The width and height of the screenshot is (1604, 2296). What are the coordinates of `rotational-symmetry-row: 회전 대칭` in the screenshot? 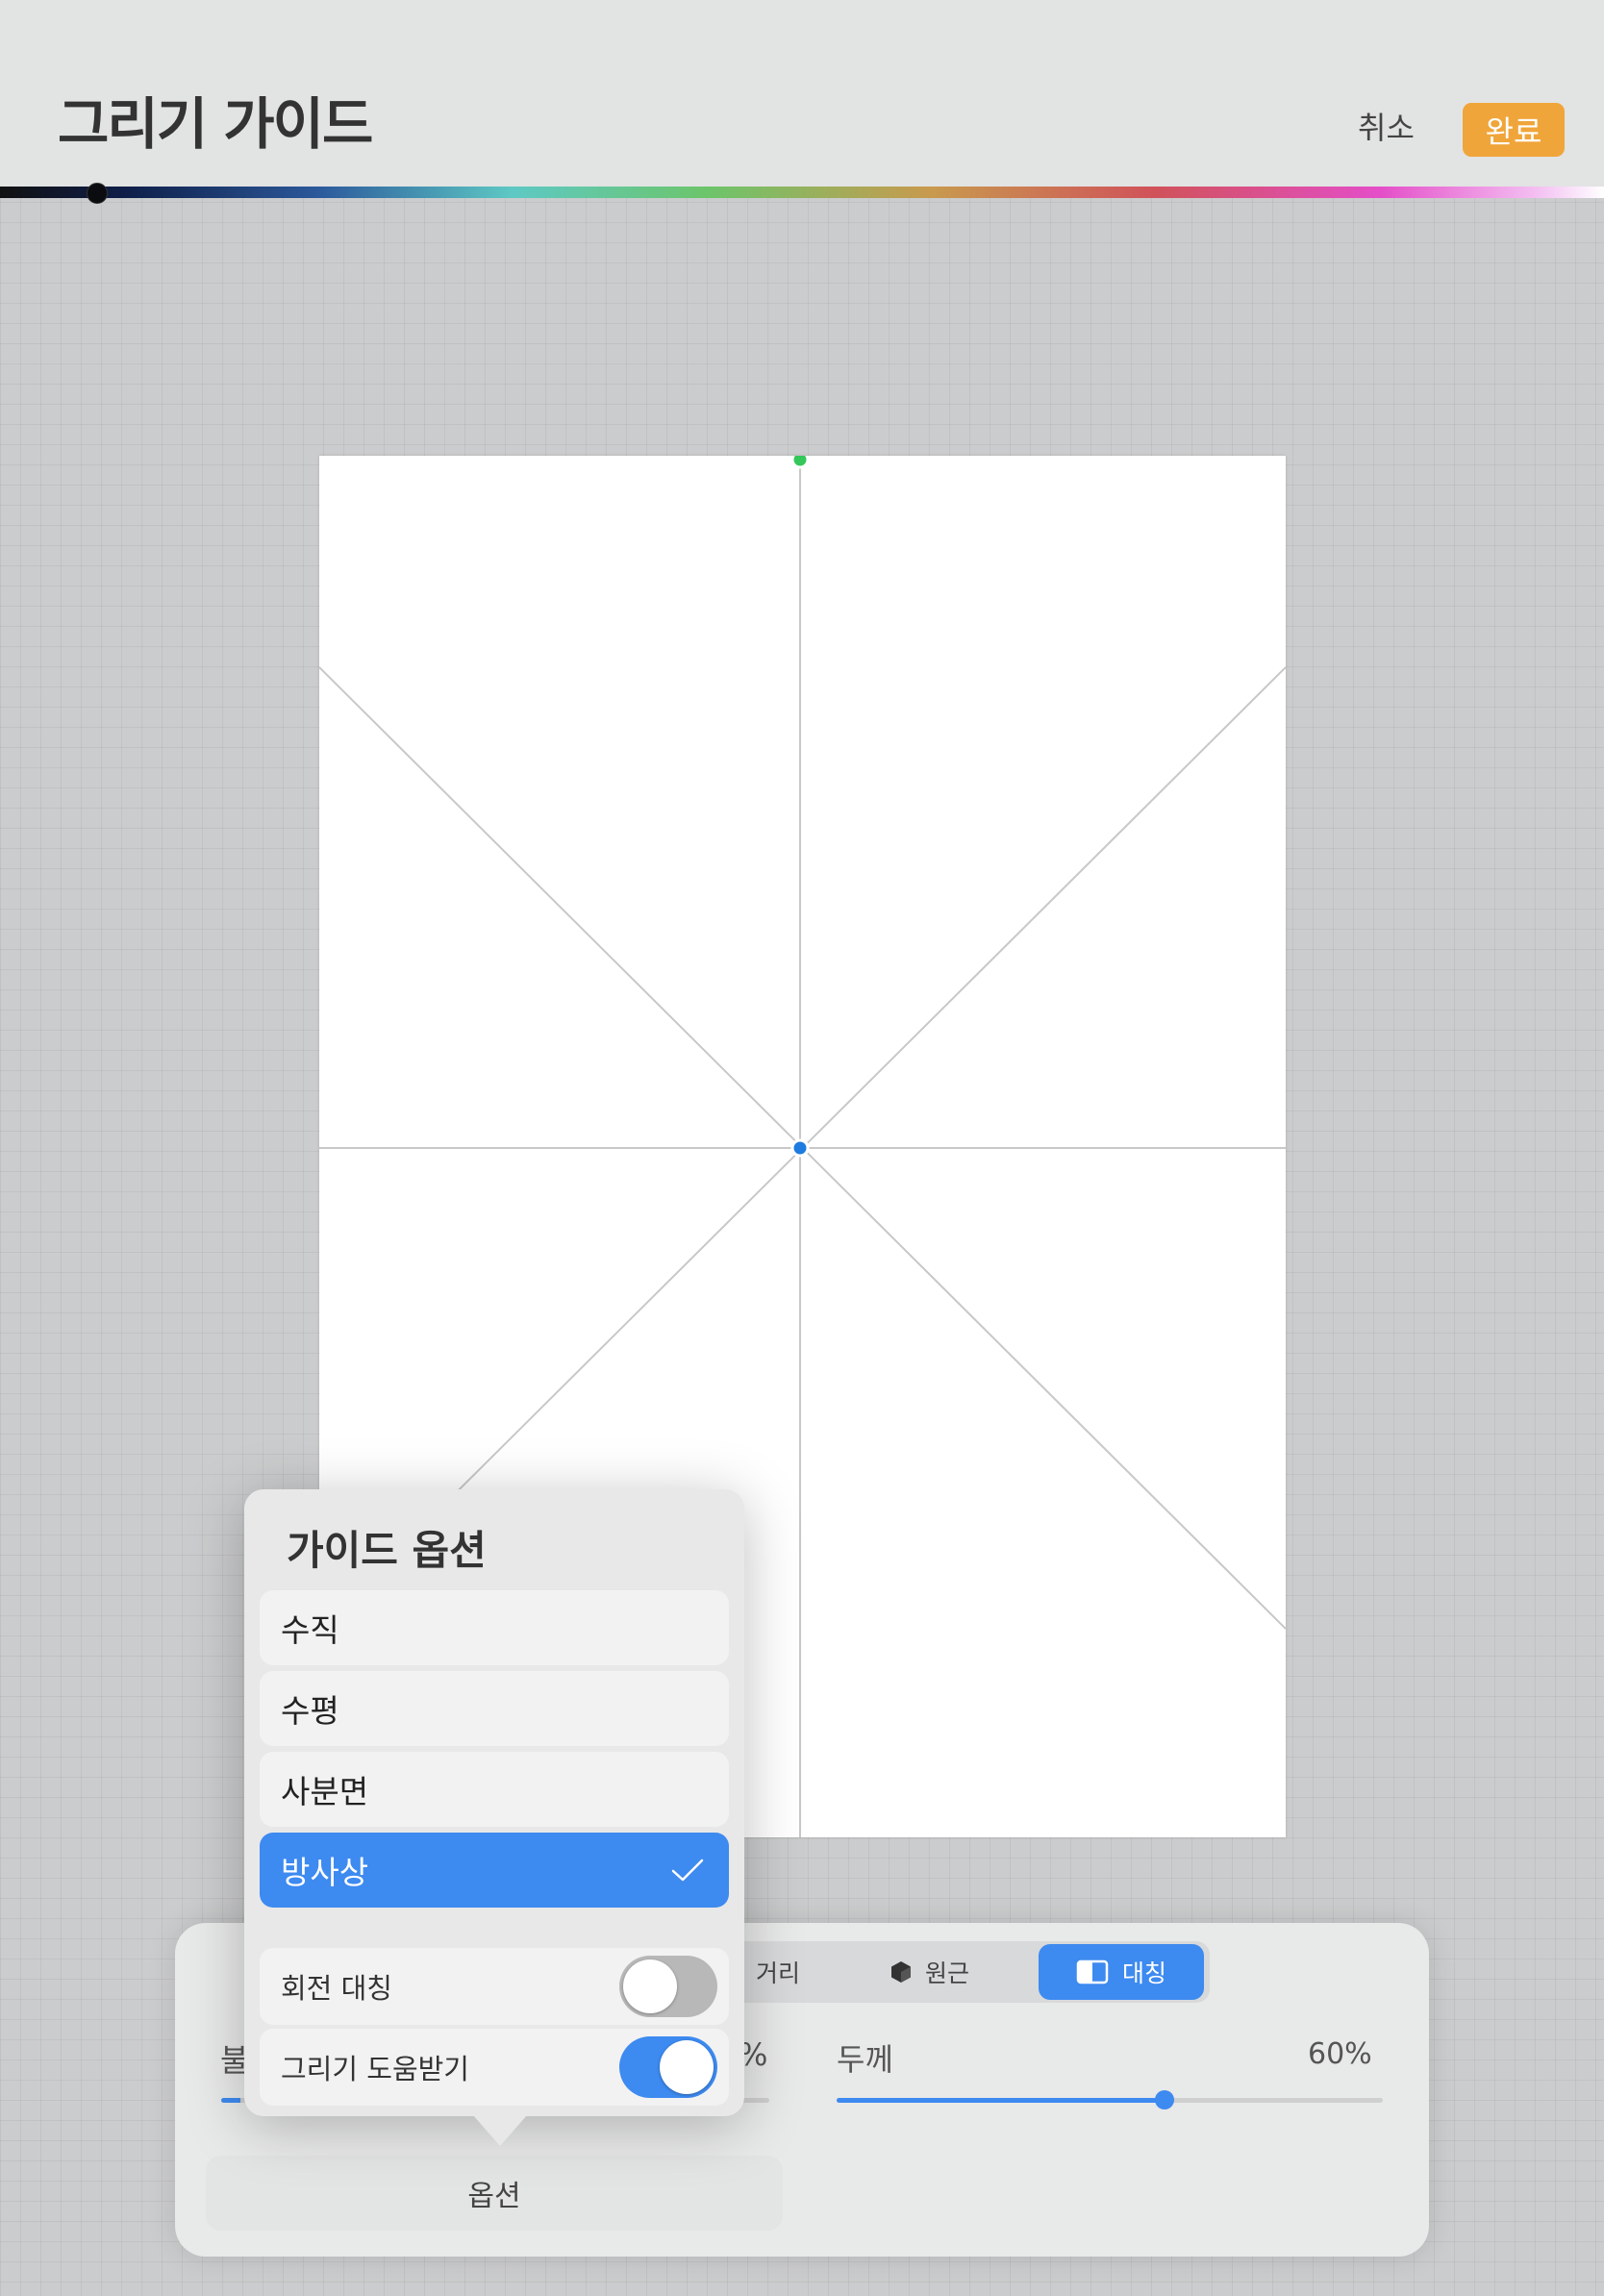 It's located at (494, 1986).